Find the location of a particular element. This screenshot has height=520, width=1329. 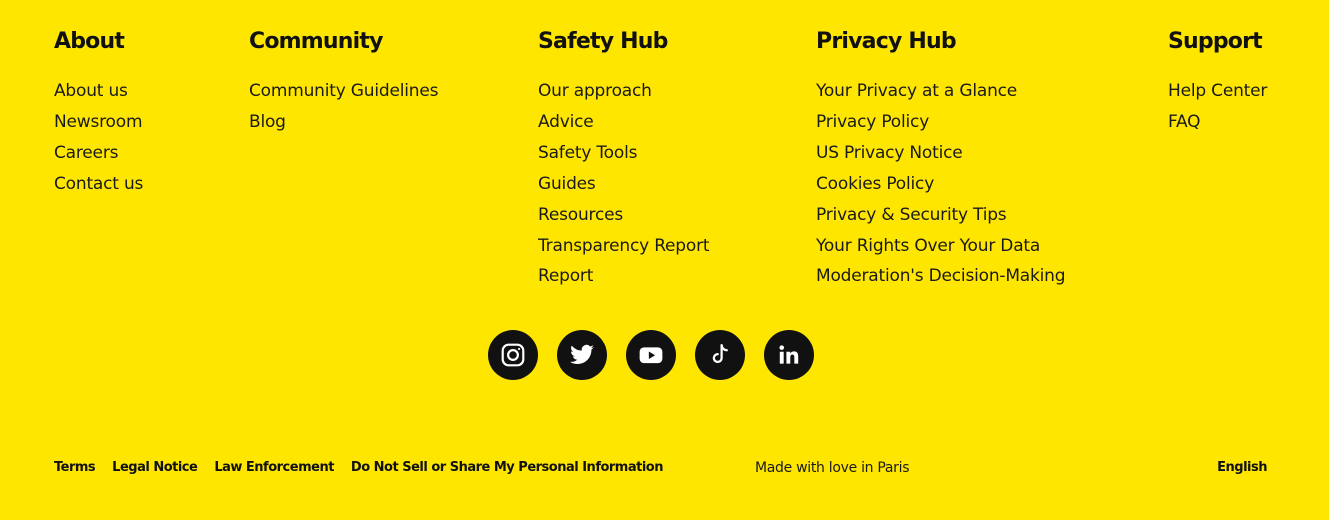

footer-column-support: Support Help Center FAQ is located at coordinates (1217, 83).